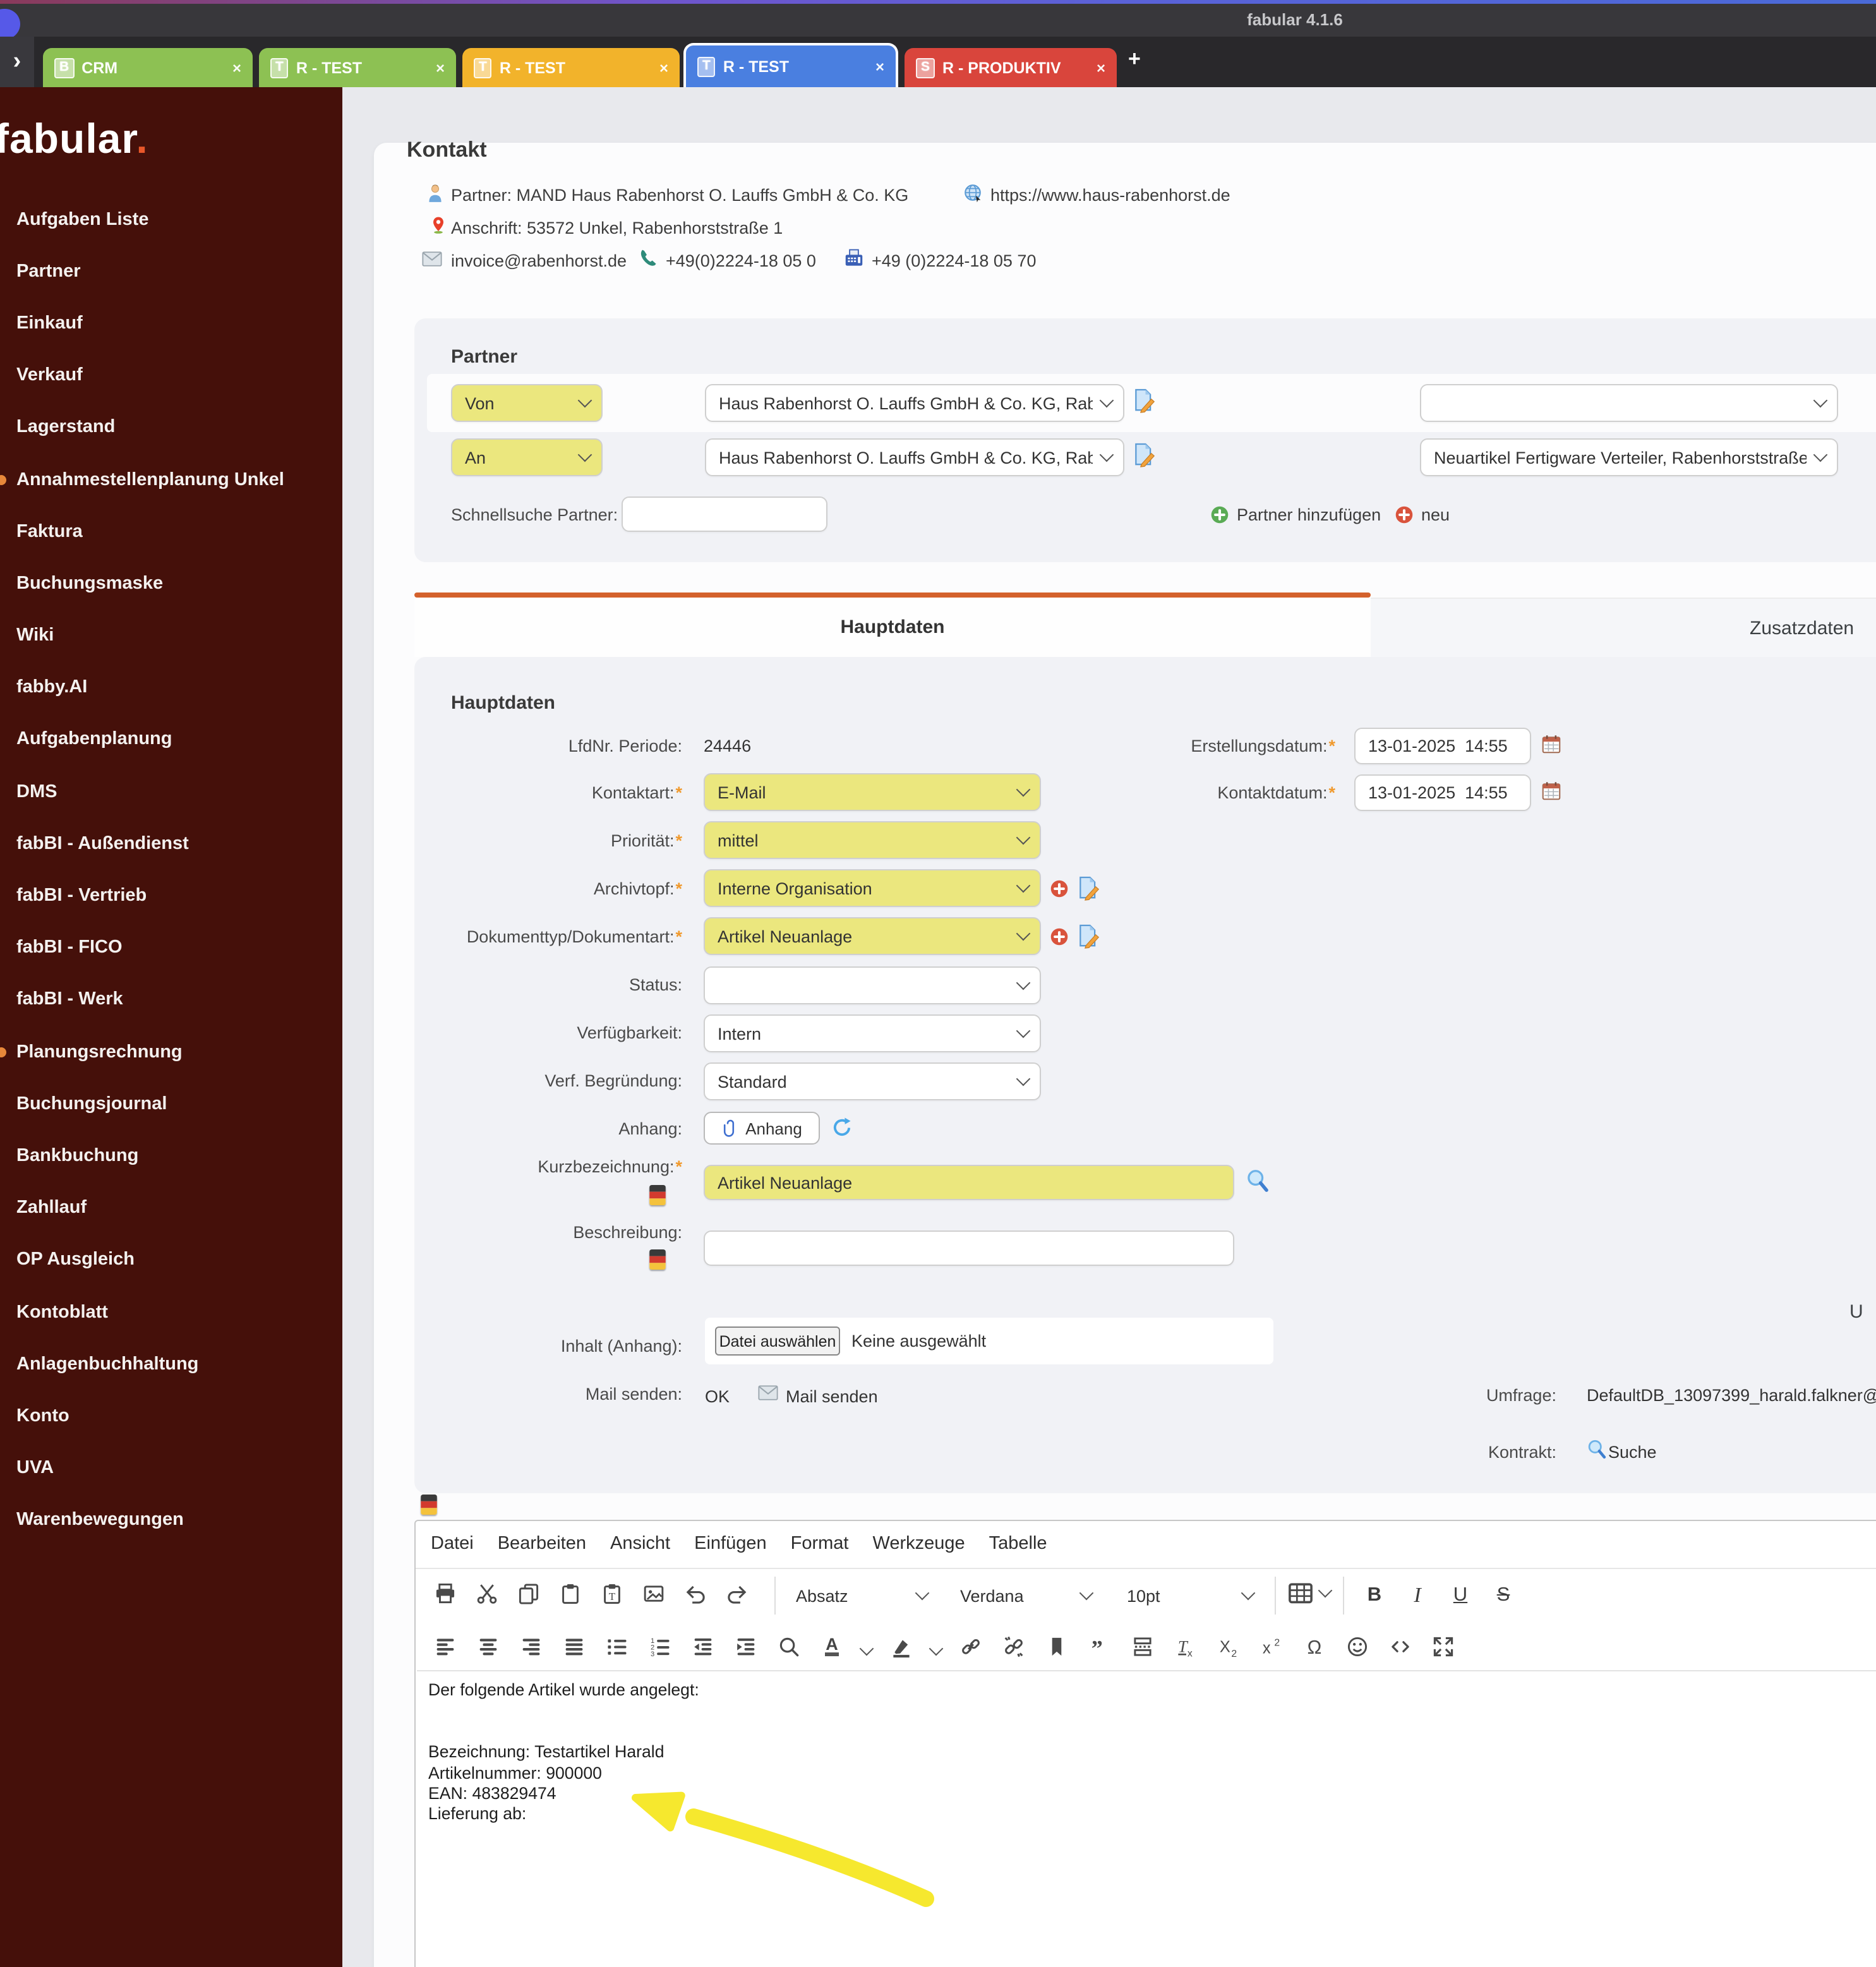  Describe the element at coordinates (1228, 1646) in the screenshot. I see `subscript-icon: X2` at that location.